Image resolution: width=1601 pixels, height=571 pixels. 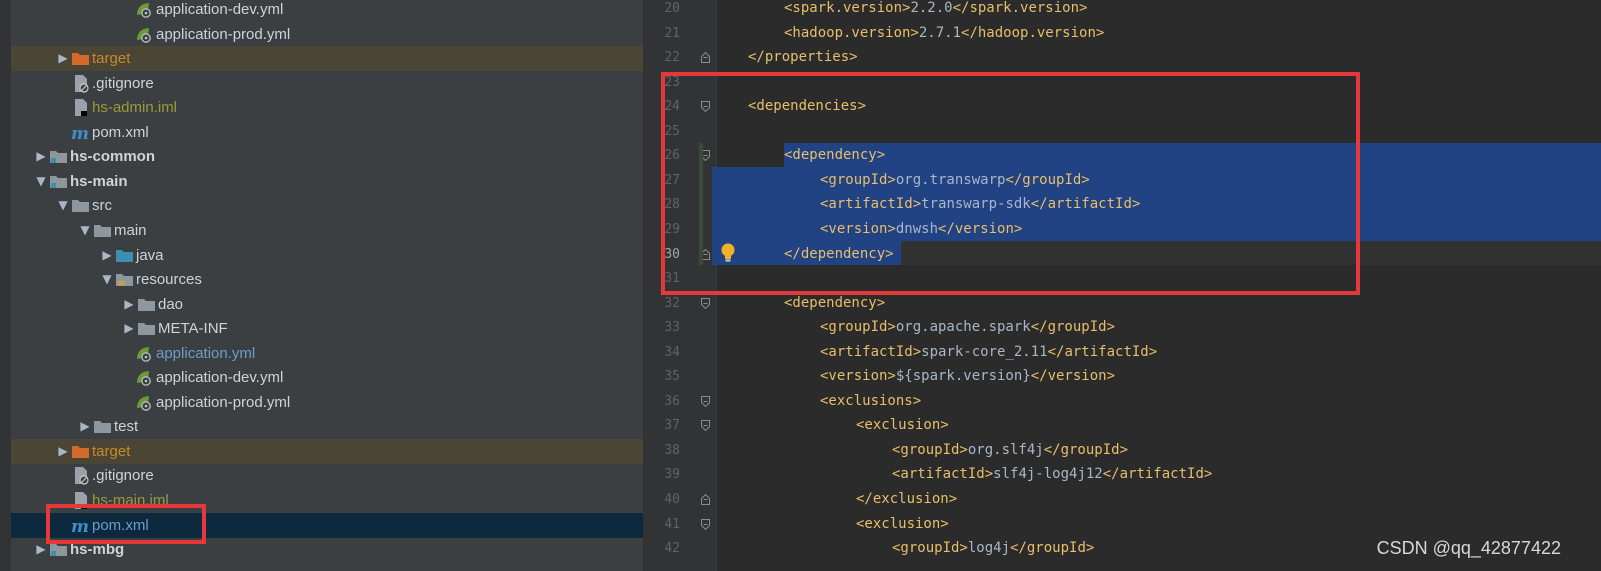 I want to click on tree-item-label: src, so click(x=102, y=206).